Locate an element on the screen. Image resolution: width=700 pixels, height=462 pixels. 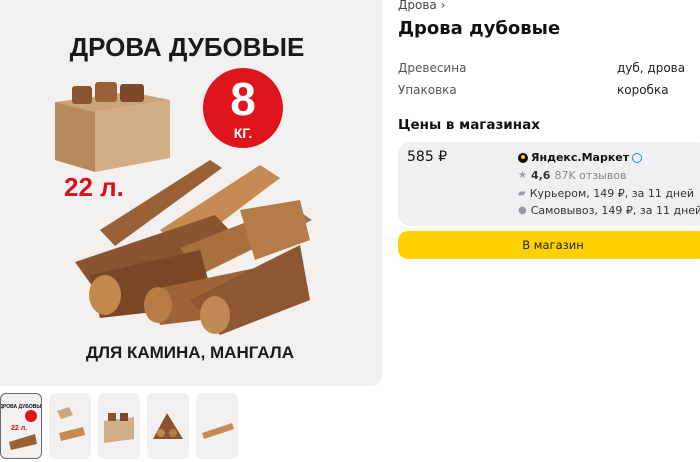
rating-value: 4,6 is located at coordinates (540, 175).